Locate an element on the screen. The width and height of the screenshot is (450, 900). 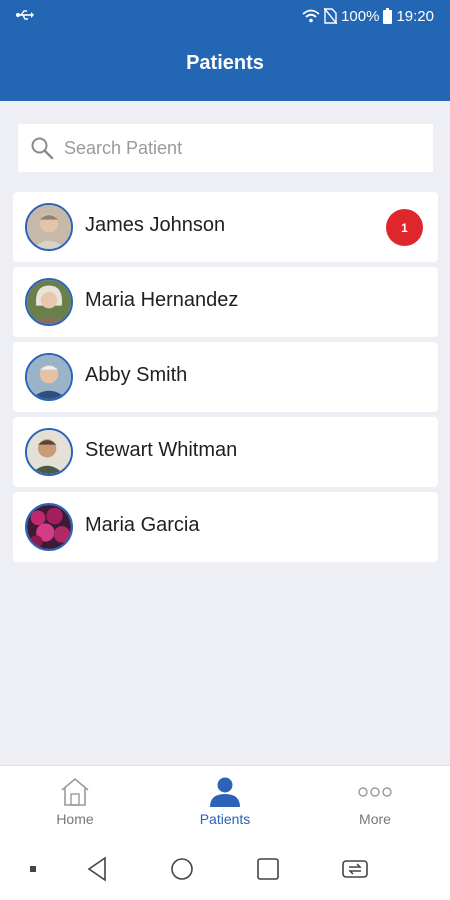
tab-home: Home is located at coordinates (75, 803).